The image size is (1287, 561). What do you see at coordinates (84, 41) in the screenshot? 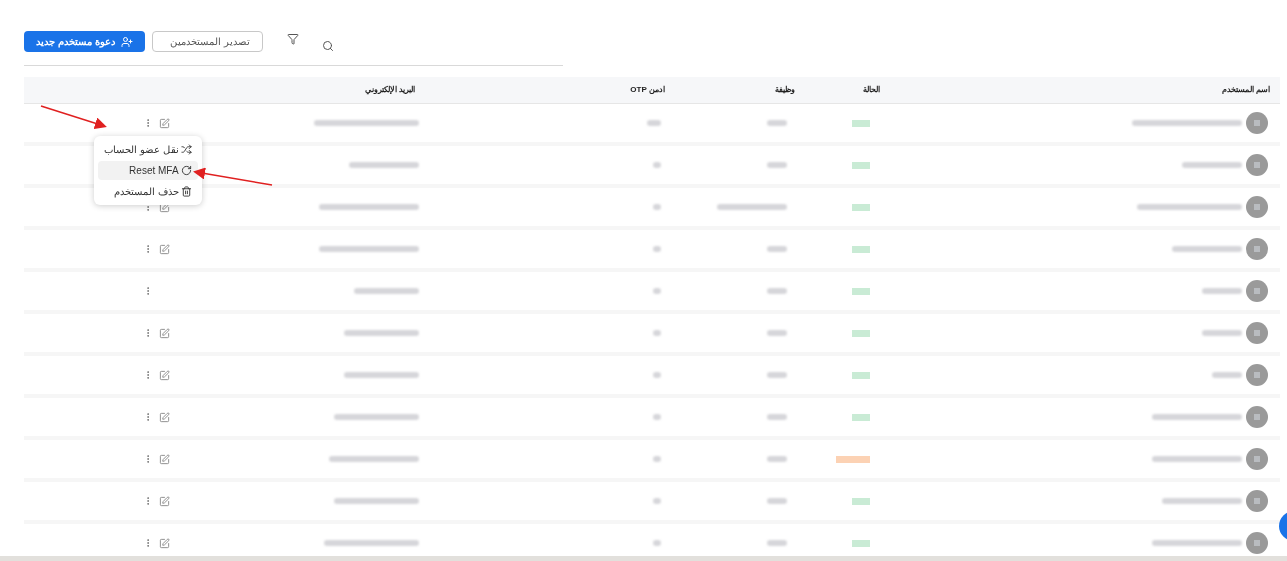
I see `invite-user-button: دعوة مستخدم جديد` at bounding box center [84, 41].